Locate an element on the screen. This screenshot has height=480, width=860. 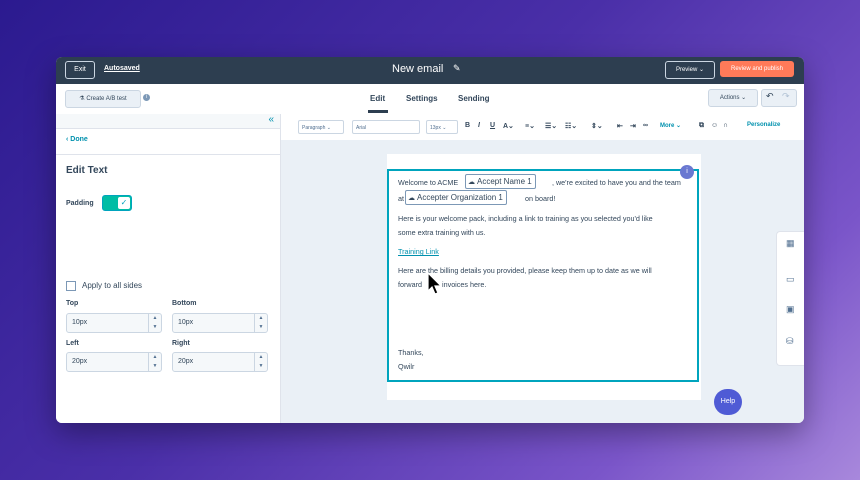
help-button: Help is located at coordinates (728, 402).